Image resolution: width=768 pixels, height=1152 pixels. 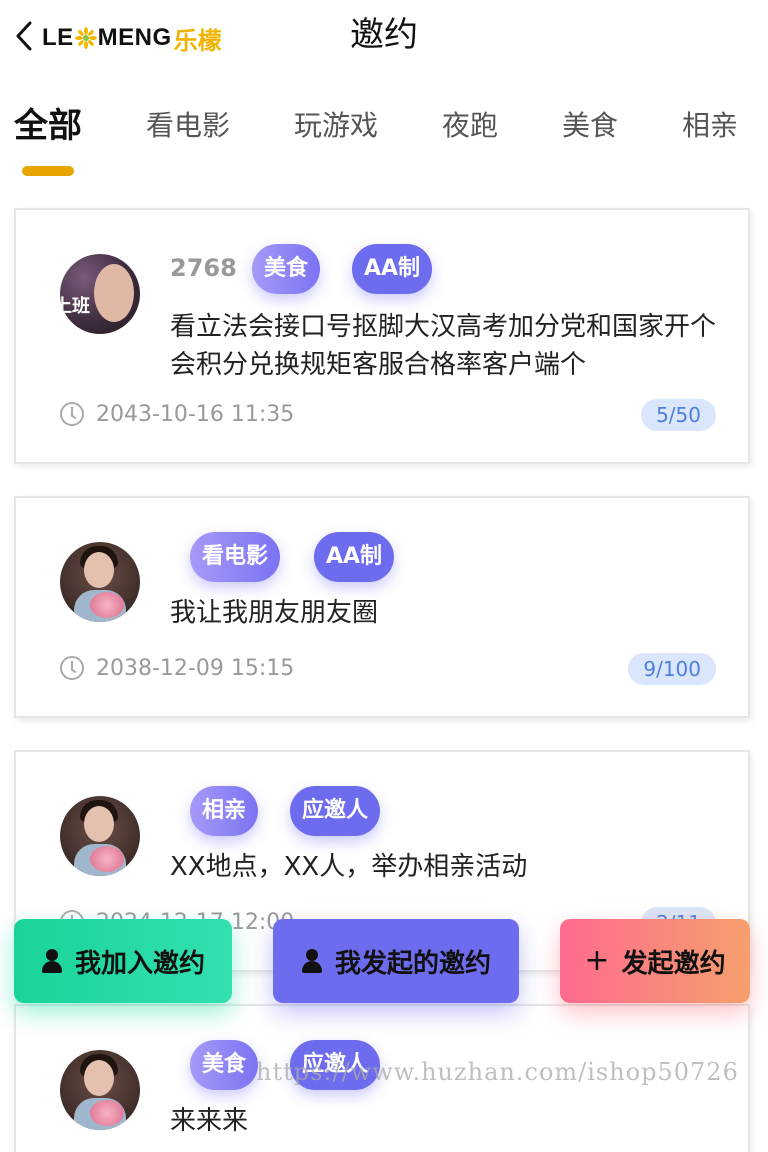 What do you see at coordinates (384, 35) in the screenshot?
I see `page-title: 邀约` at bounding box center [384, 35].